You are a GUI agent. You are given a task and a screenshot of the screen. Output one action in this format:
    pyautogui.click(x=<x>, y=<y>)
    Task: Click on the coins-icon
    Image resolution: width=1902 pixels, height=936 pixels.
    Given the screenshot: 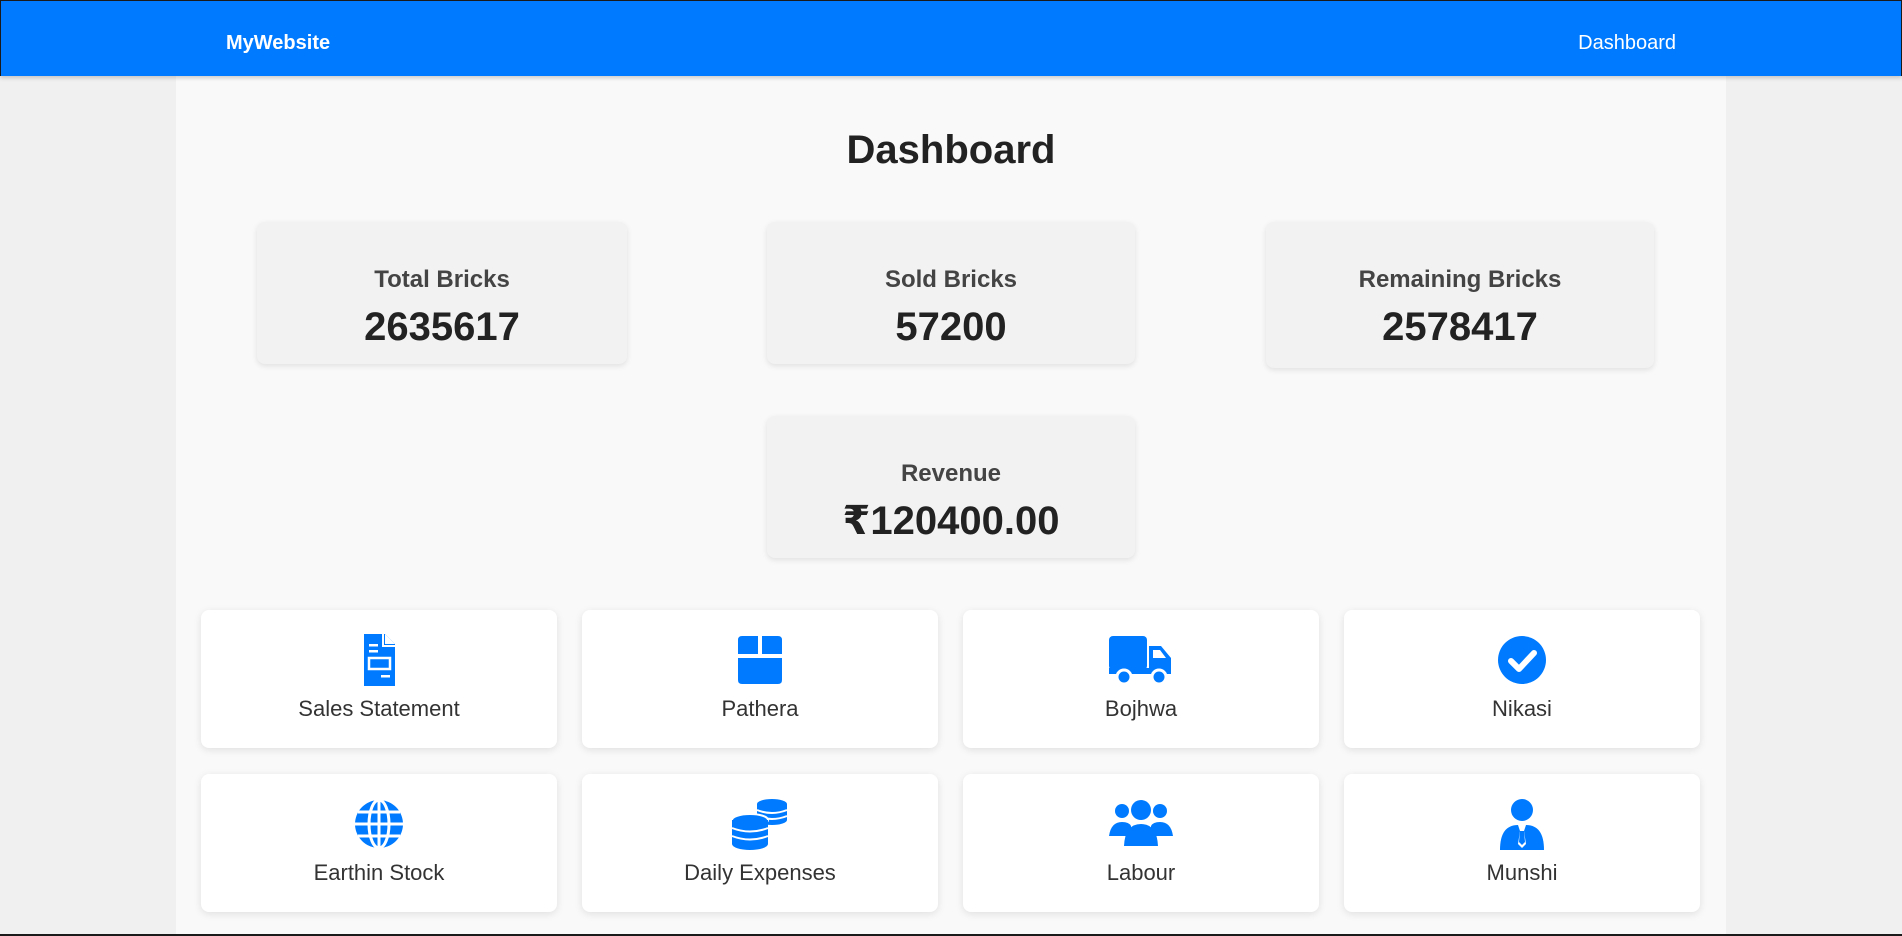 What is the action you would take?
    pyautogui.click(x=760, y=824)
    